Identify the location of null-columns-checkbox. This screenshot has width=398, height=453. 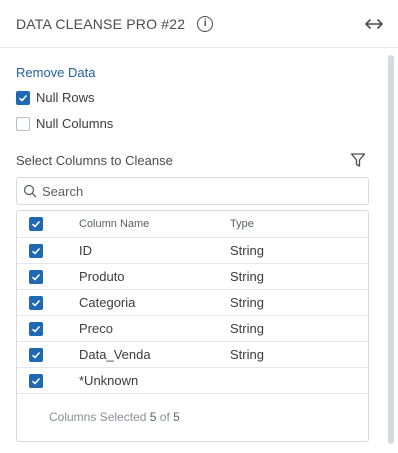
(23, 123).